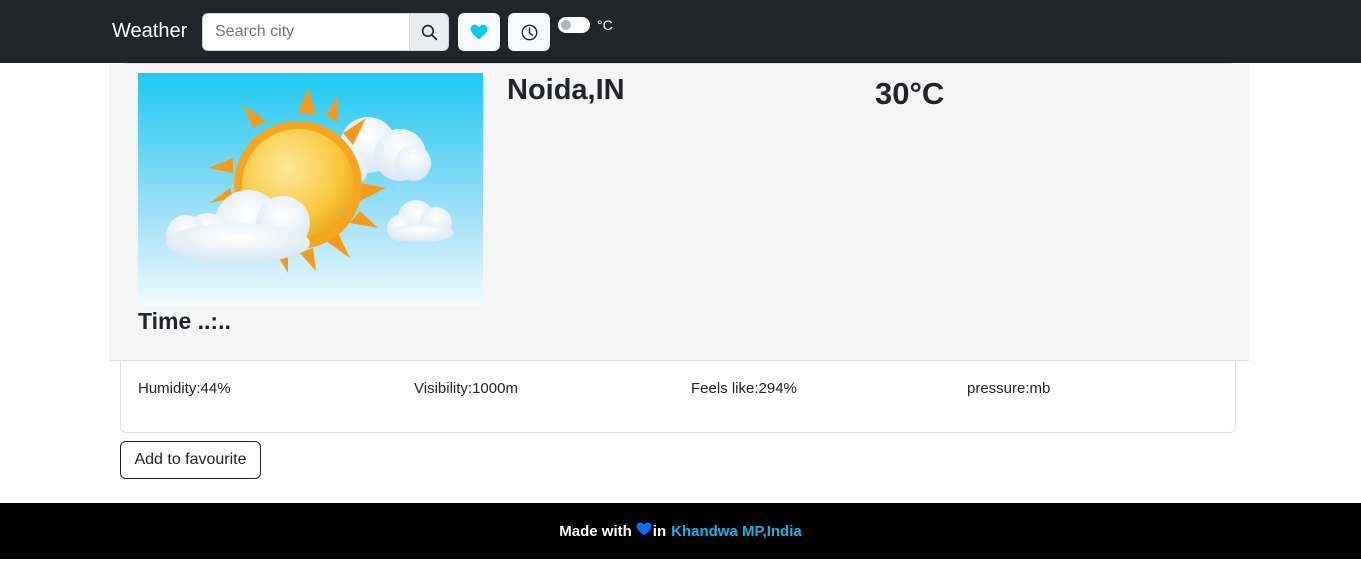  I want to click on local-time: Time ..:.., so click(184, 321).